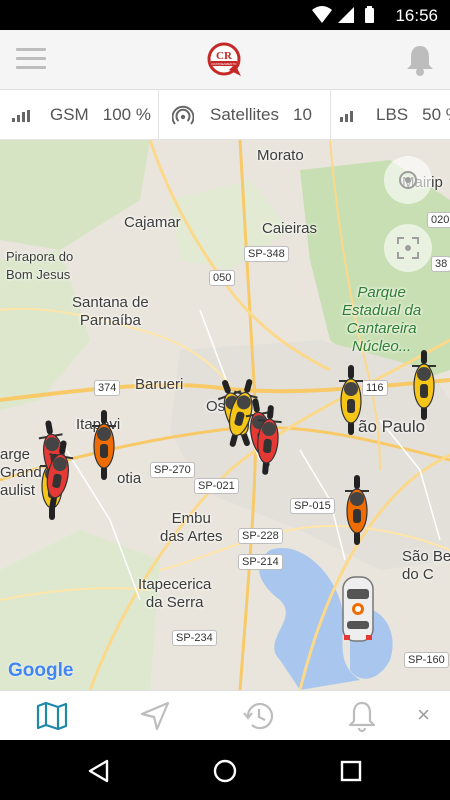  I want to click on system-navigation-bar, so click(225, 770).